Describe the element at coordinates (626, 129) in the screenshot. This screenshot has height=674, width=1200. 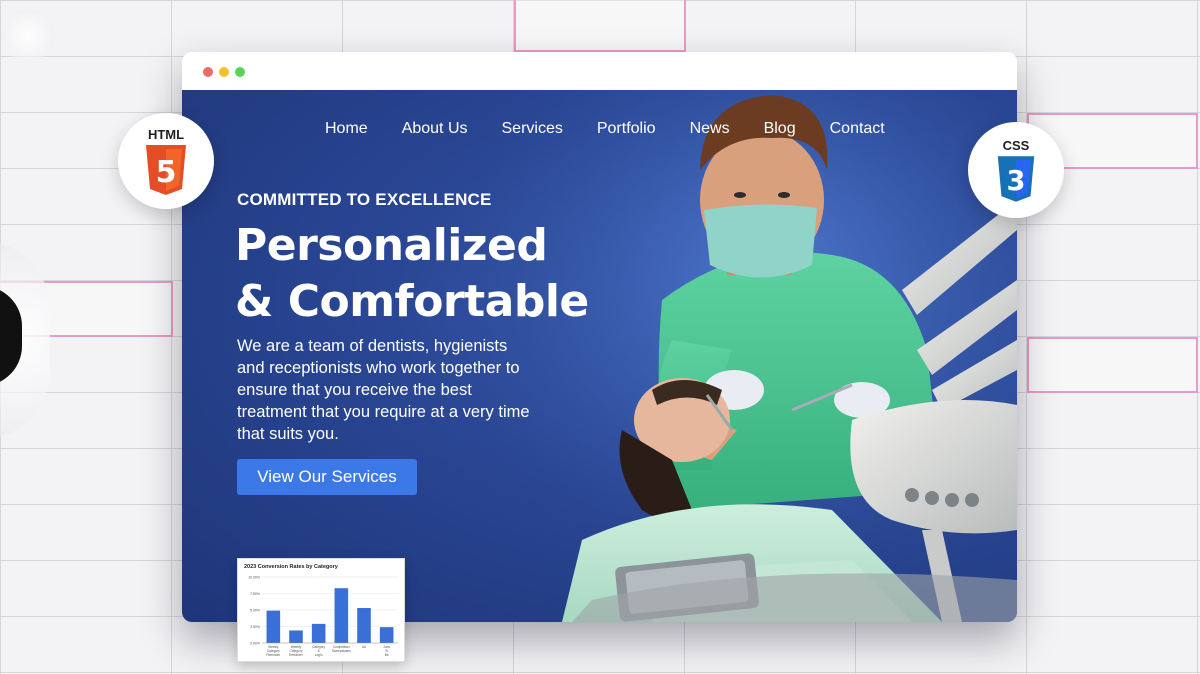
I see `nav-portfolio: Portfolio` at that location.